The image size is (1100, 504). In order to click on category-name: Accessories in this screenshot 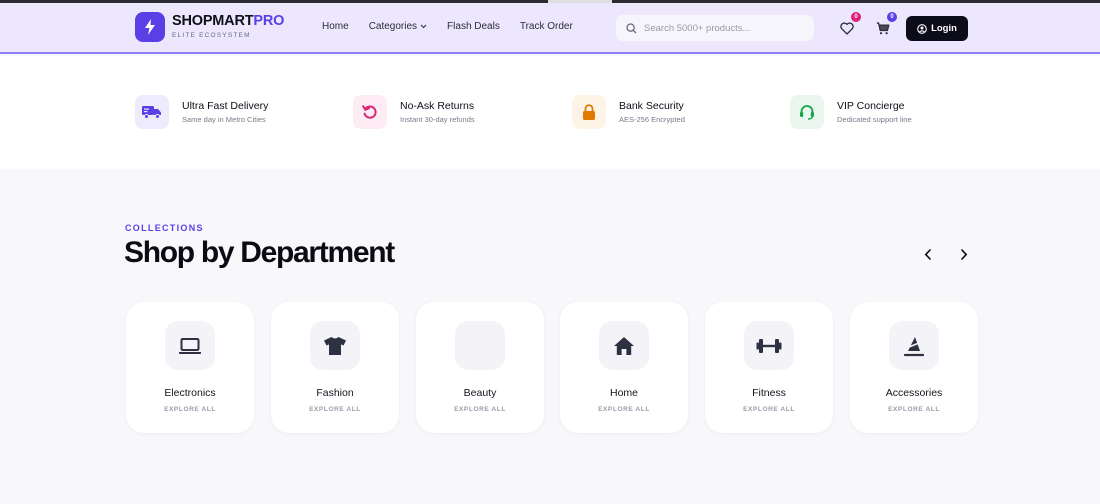, I will do `click(914, 393)`.